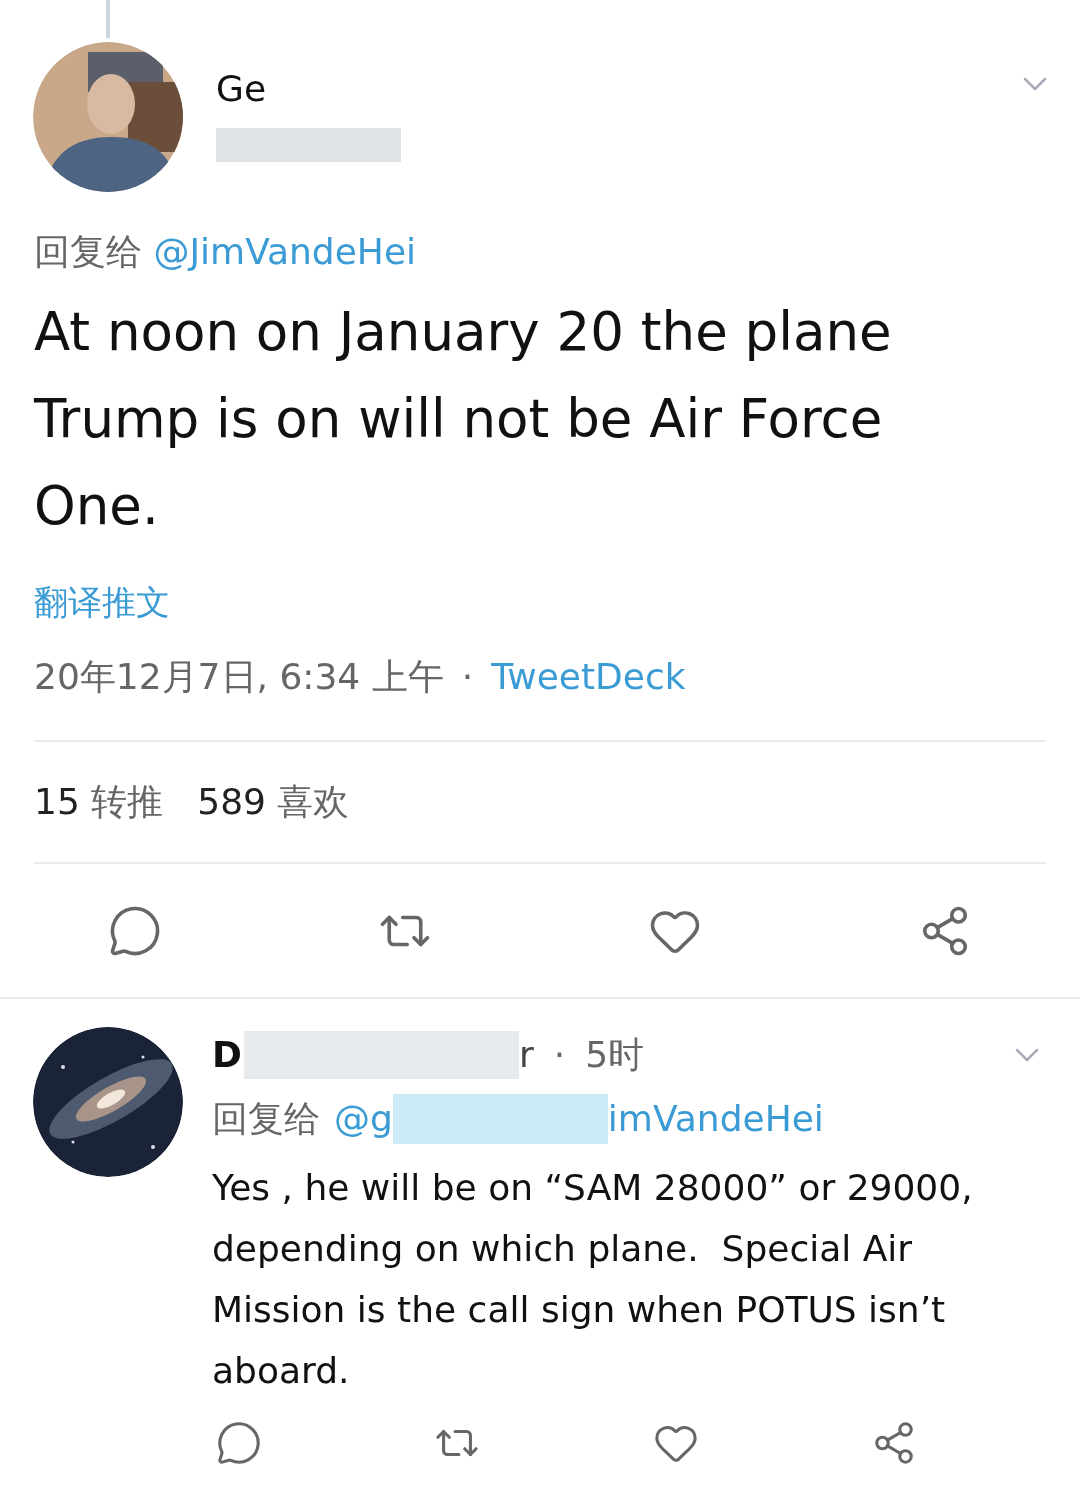 Image resolution: width=1080 pixels, height=1486 pixels. I want to click on timestamp: 20年12月7日, 6:34 上午, so click(239, 677).